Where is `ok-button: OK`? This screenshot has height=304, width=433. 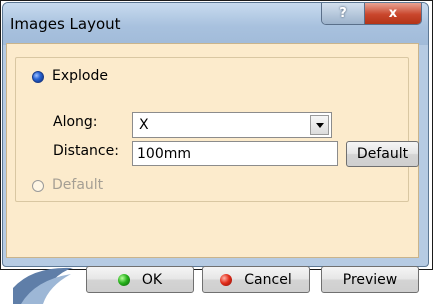
ok-button: OK is located at coordinates (140, 279).